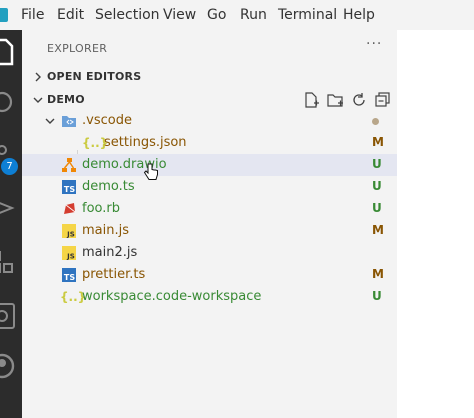 The height and width of the screenshot is (418, 474). Describe the element at coordinates (375, 121) in the screenshot. I see `modified-dot-icon` at that location.